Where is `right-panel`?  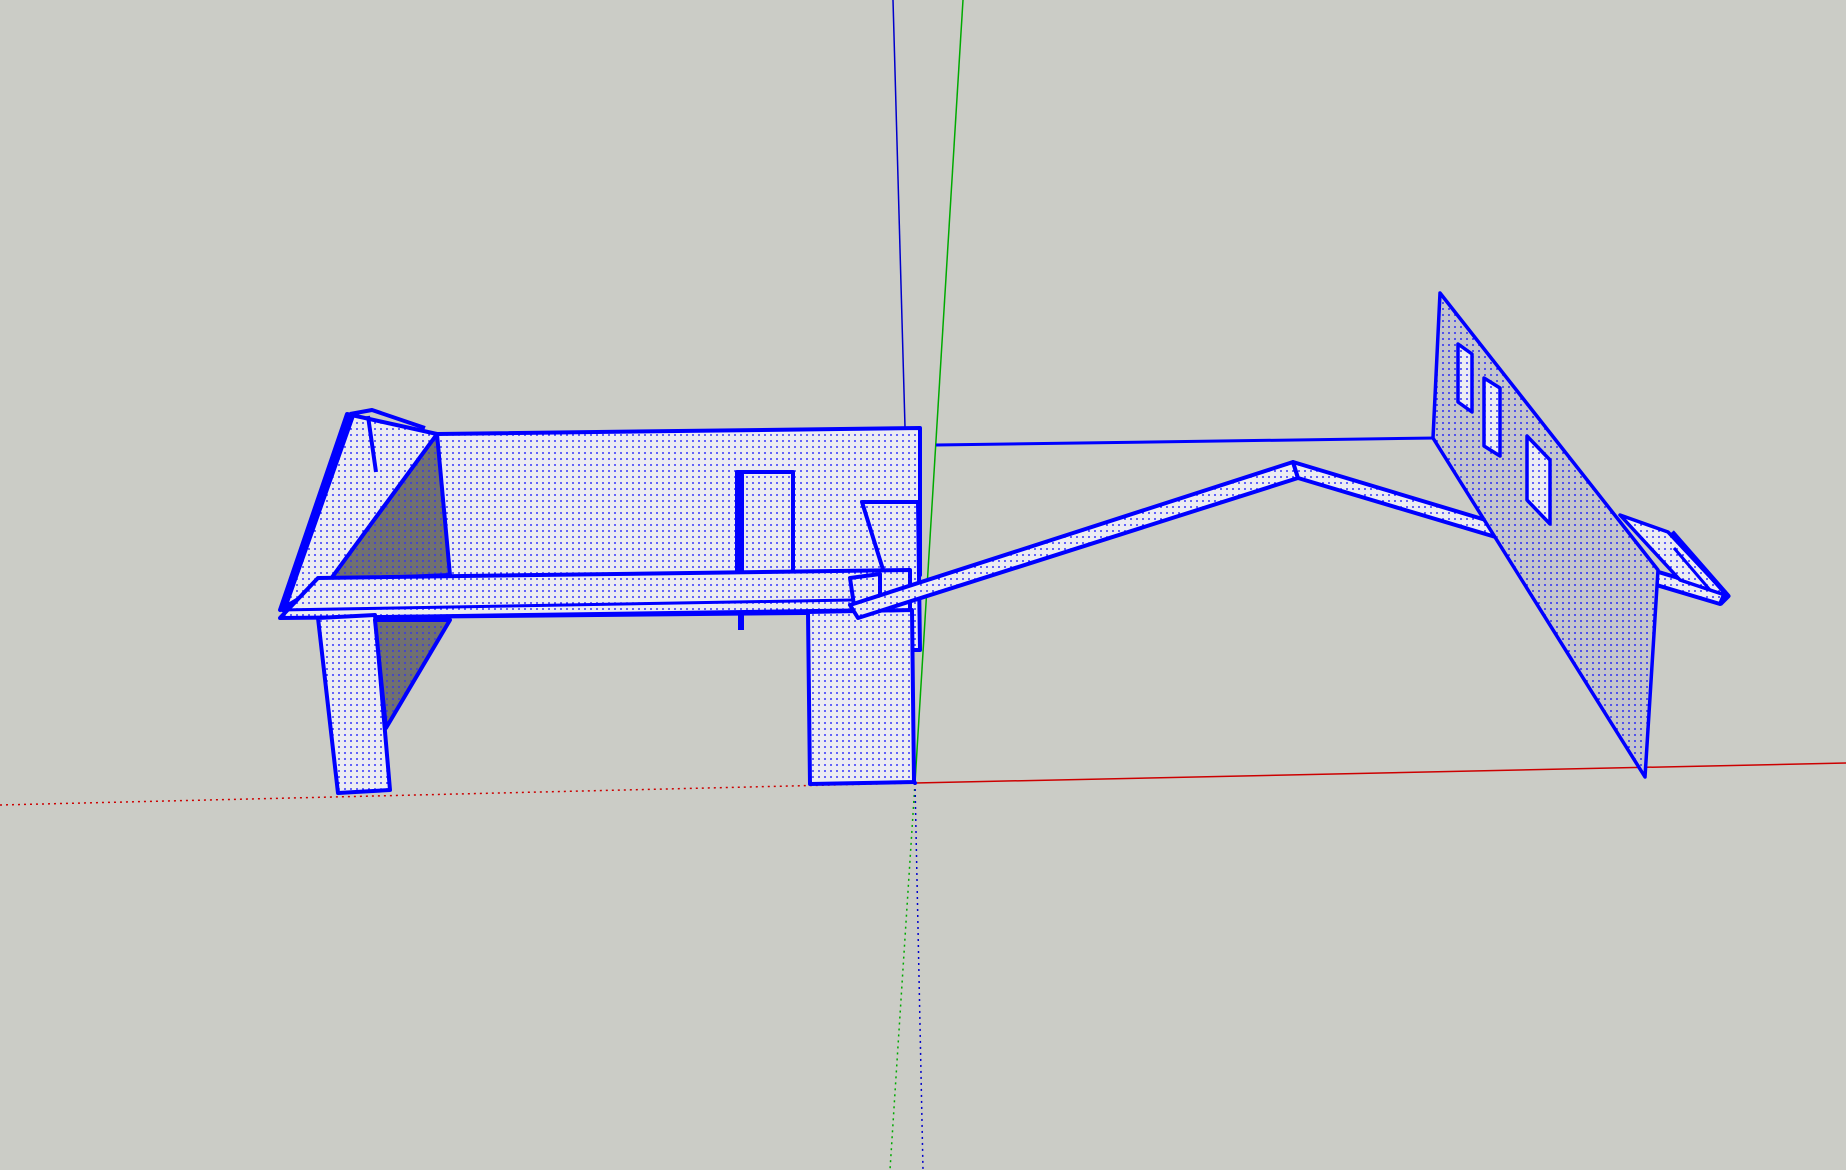 right-panel is located at coordinates (1581, 535).